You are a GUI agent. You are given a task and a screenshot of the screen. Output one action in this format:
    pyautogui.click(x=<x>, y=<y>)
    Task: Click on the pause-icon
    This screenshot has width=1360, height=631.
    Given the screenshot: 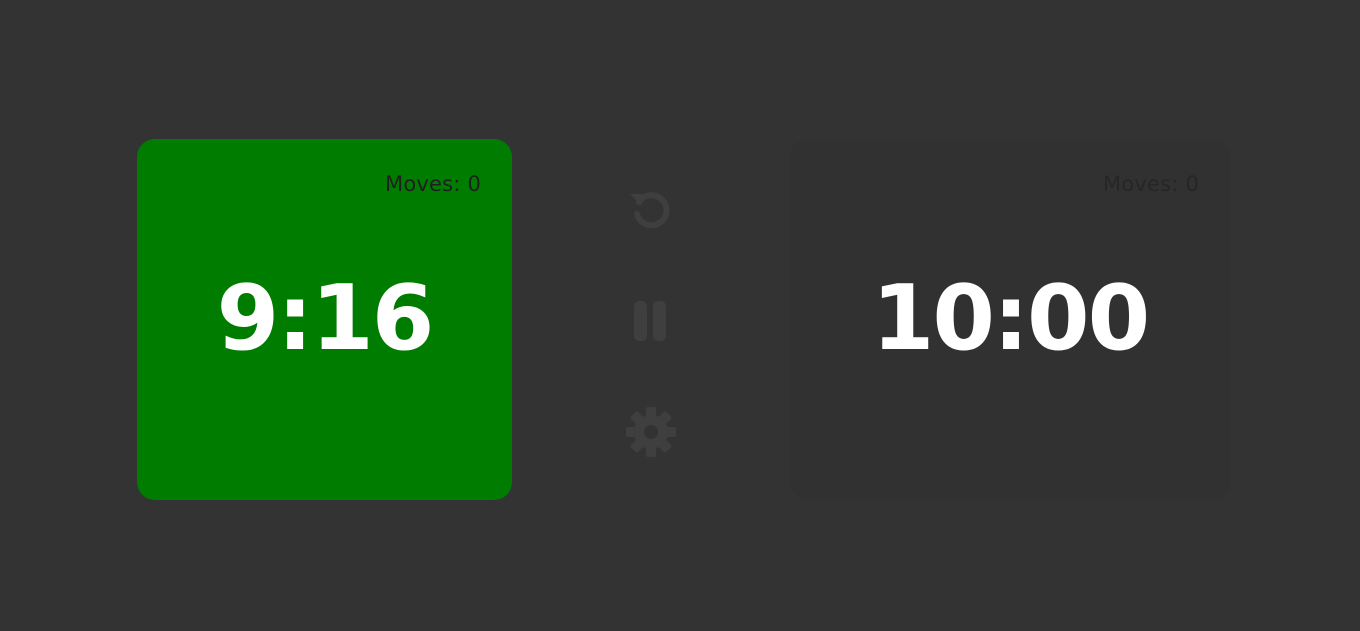 What is the action you would take?
    pyautogui.click(x=651, y=321)
    